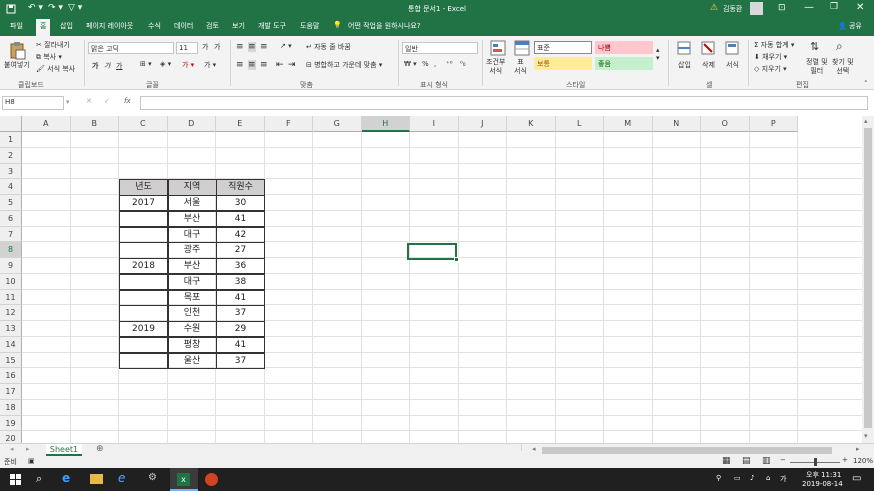 The image size is (874, 491). I want to click on column-header-n: N, so click(676, 124).